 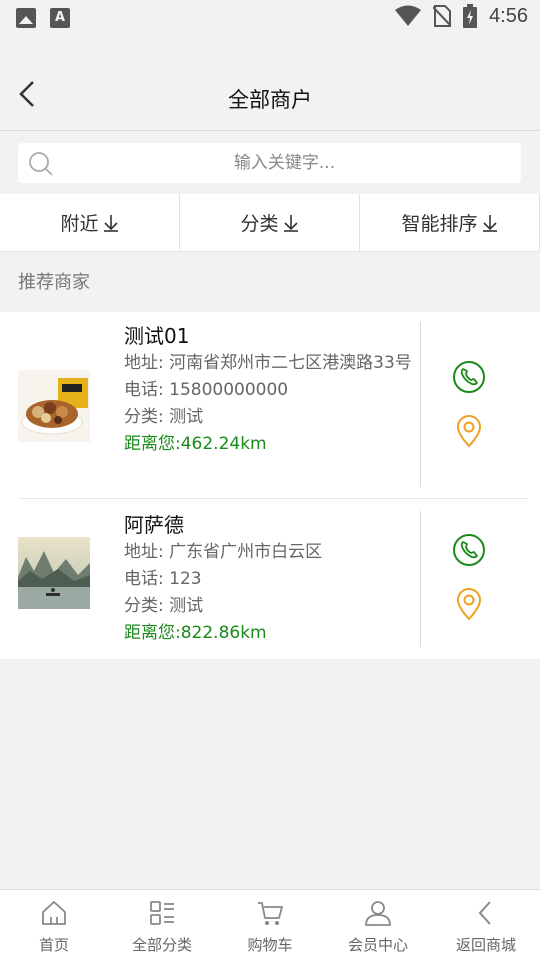 I want to click on merchant-phone: 电话: 15800000000, so click(x=206, y=390).